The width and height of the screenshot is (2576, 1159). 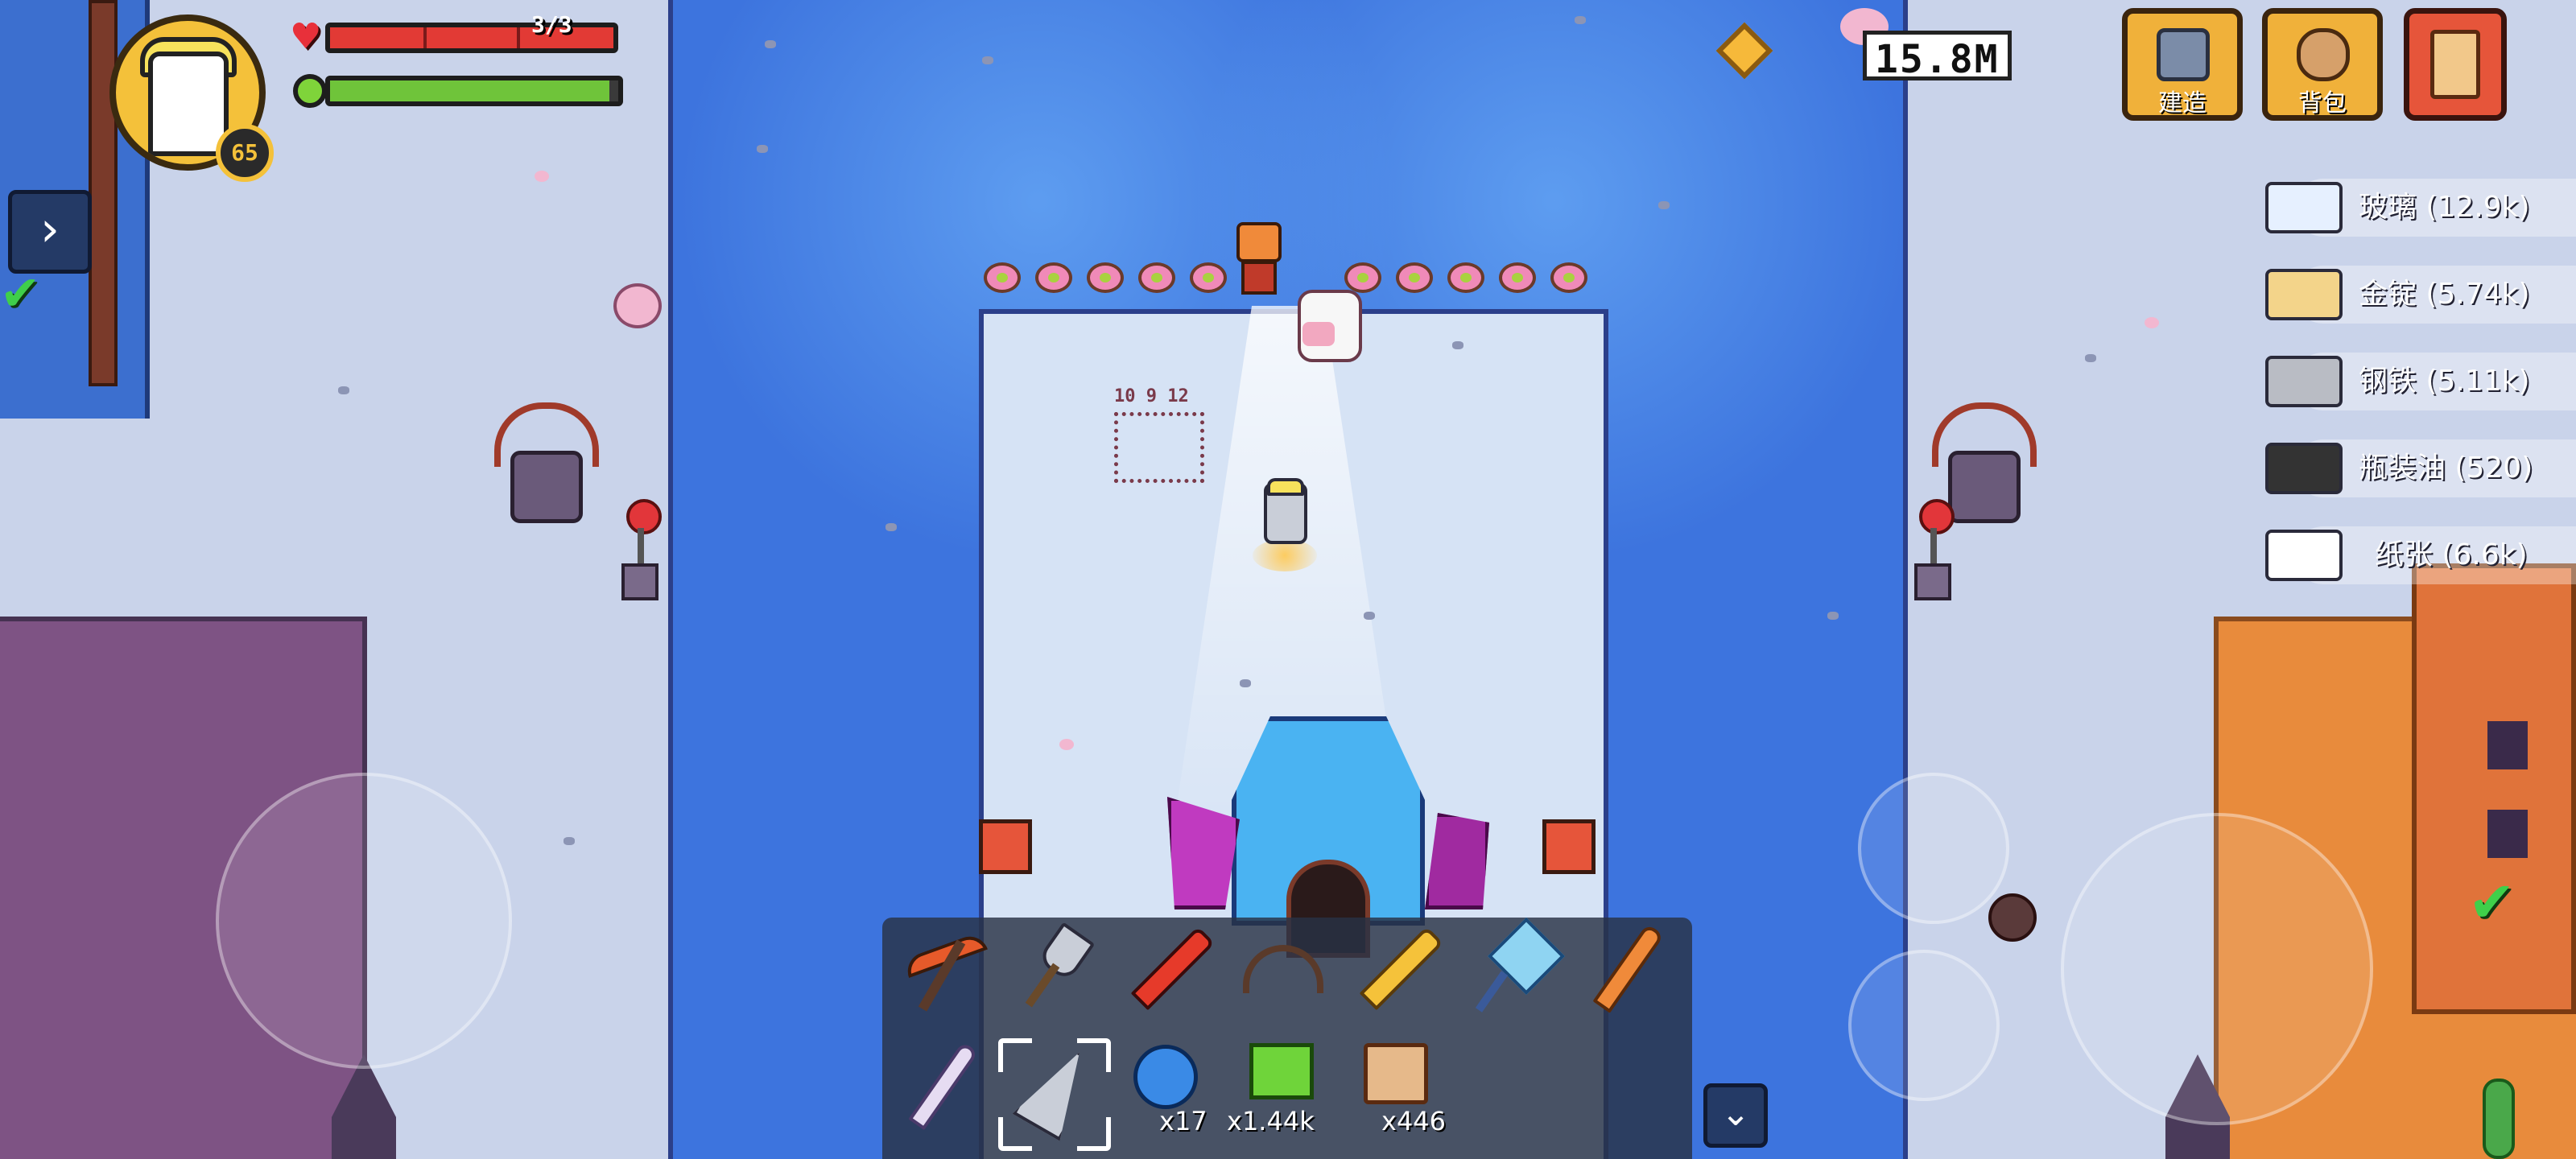 I want to click on collapse-hotbar-button: ⌄, so click(x=1735, y=1115).